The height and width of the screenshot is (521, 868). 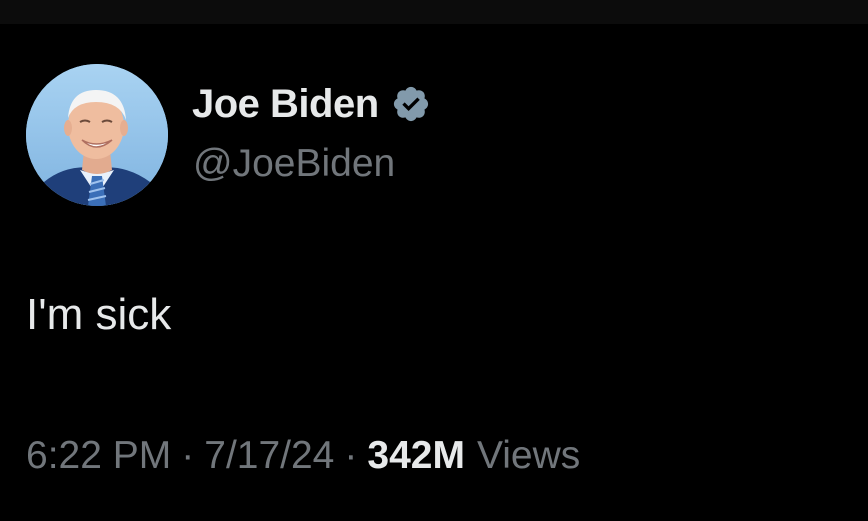 I want to click on views-label: Views, so click(x=528, y=456).